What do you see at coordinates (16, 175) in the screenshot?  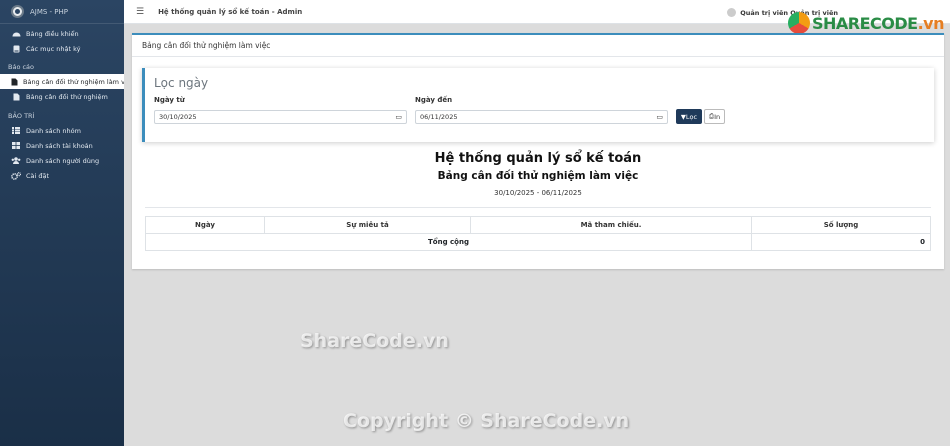 I see `cogs-icon` at bounding box center [16, 175].